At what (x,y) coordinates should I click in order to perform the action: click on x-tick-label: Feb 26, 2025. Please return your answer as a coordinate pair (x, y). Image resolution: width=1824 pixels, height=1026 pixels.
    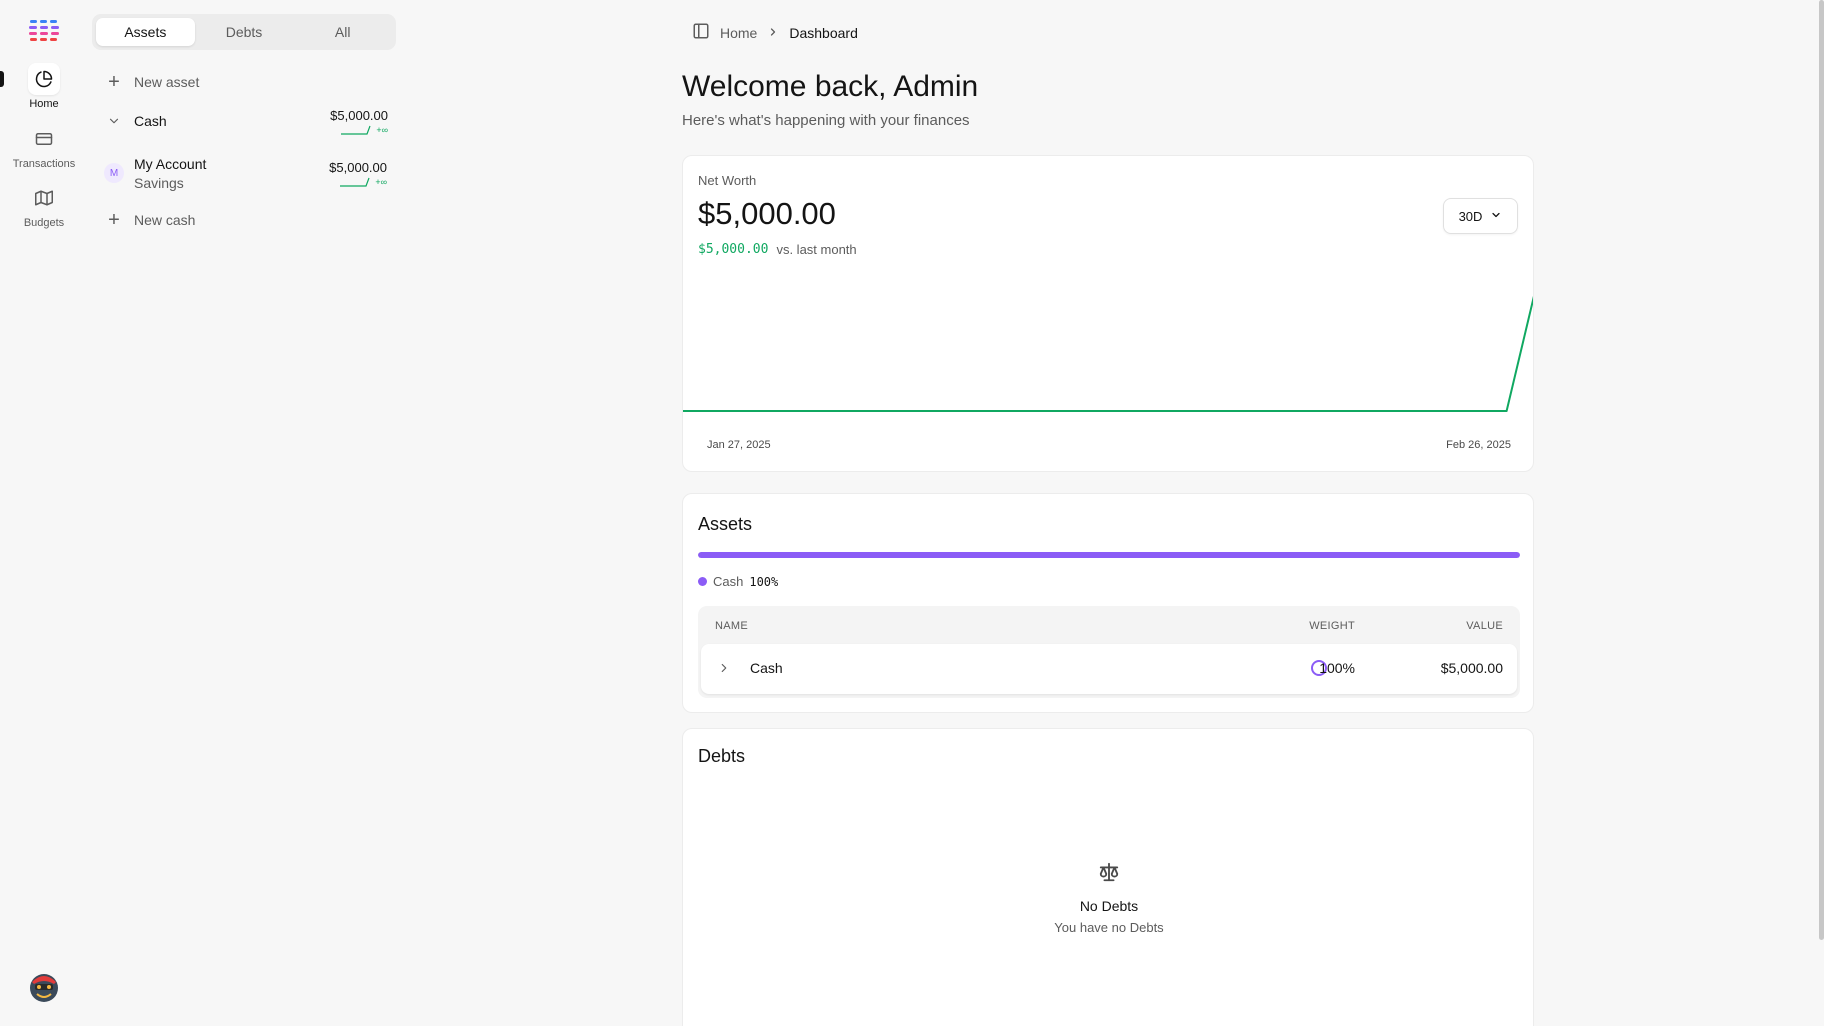
    Looking at the image, I should click on (1478, 445).